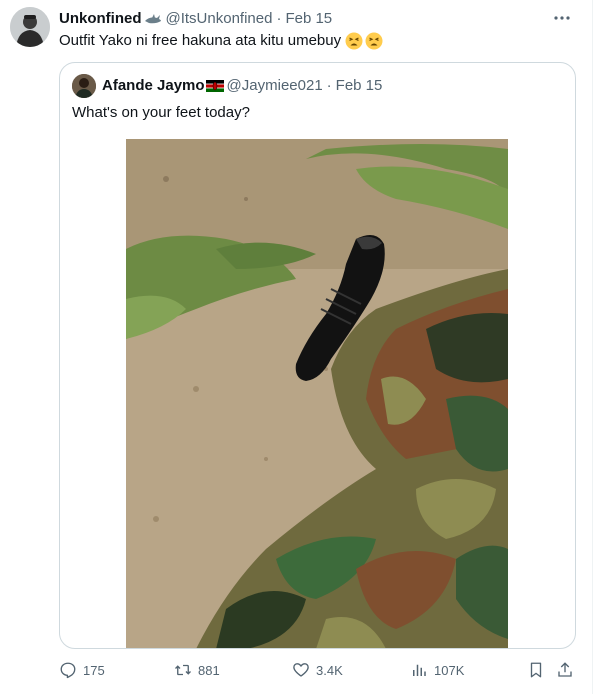 The image size is (605, 694). What do you see at coordinates (419, 670) in the screenshot?
I see `views-icon` at bounding box center [419, 670].